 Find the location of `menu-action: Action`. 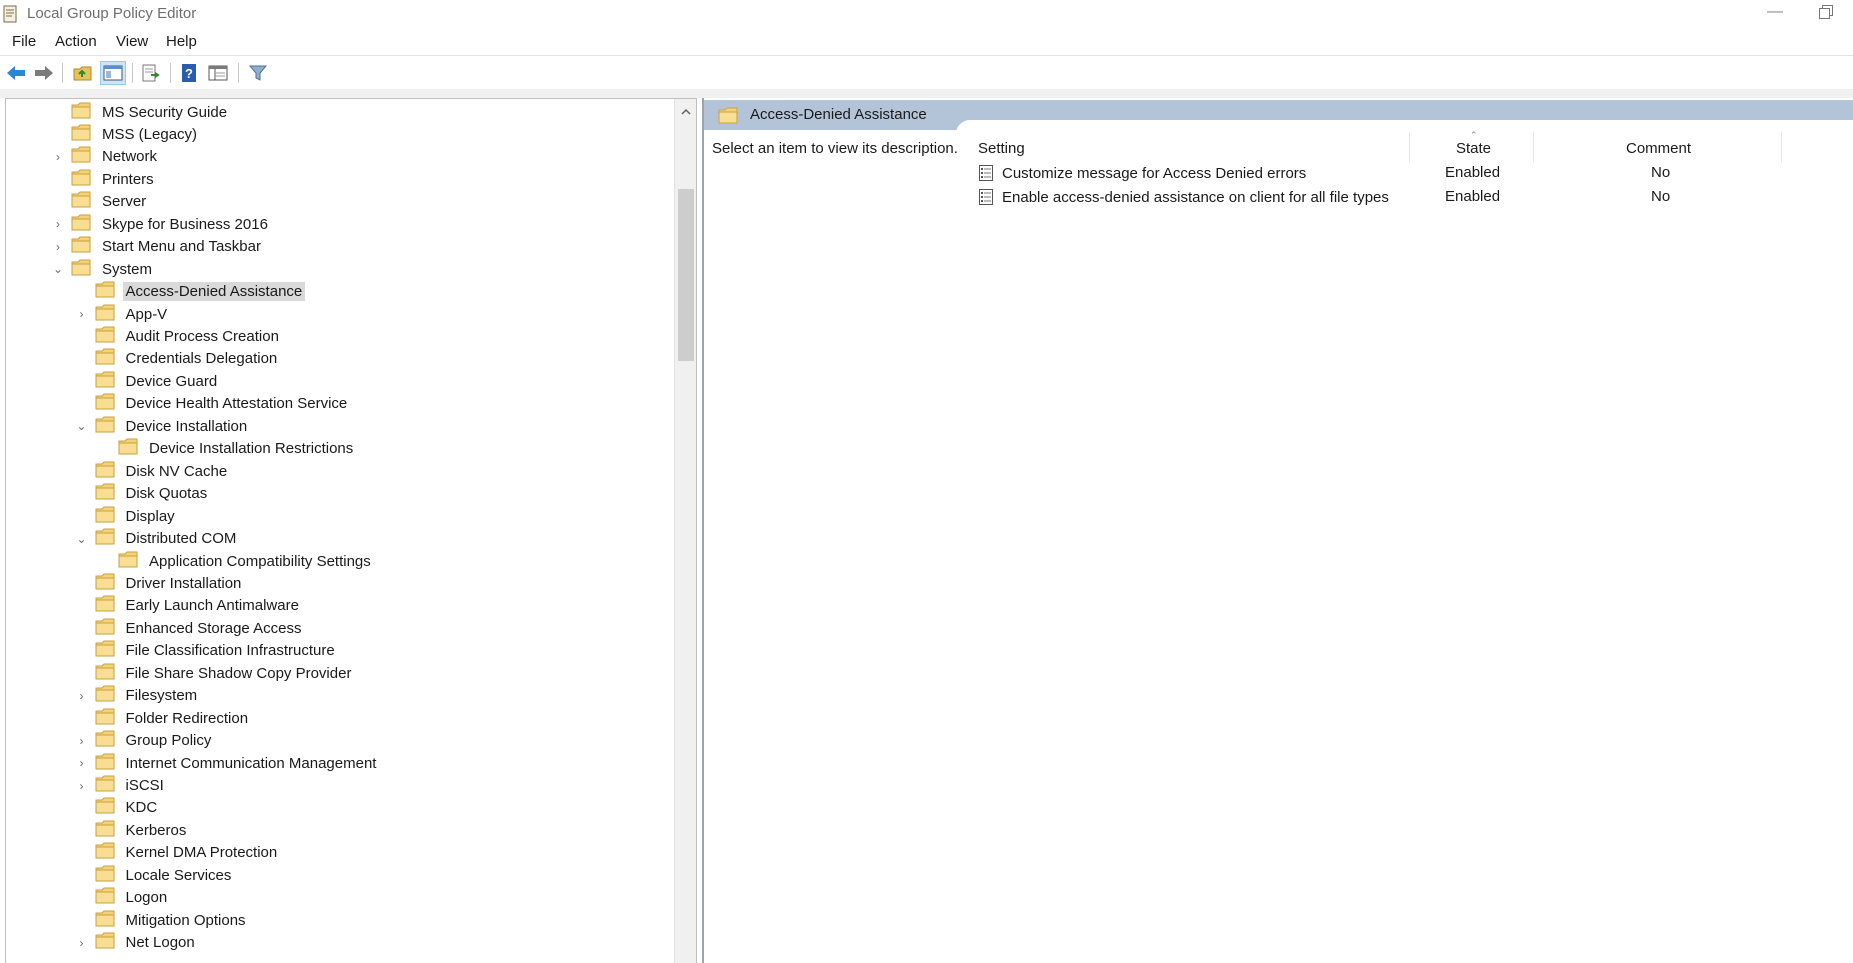

menu-action: Action is located at coordinates (76, 41).